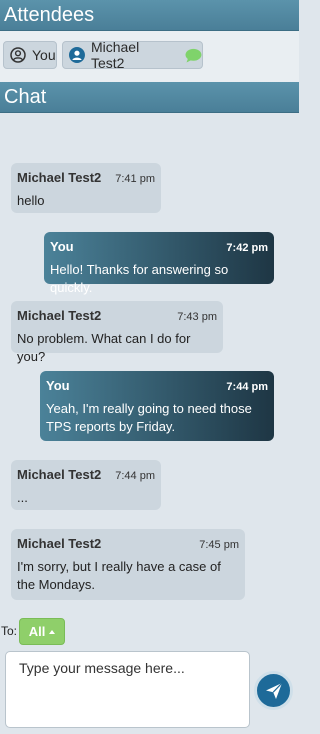 This screenshot has height=734, width=320. What do you see at coordinates (104, 347) in the screenshot?
I see `message-text: No problem. What can I do for you?` at bounding box center [104, 347].